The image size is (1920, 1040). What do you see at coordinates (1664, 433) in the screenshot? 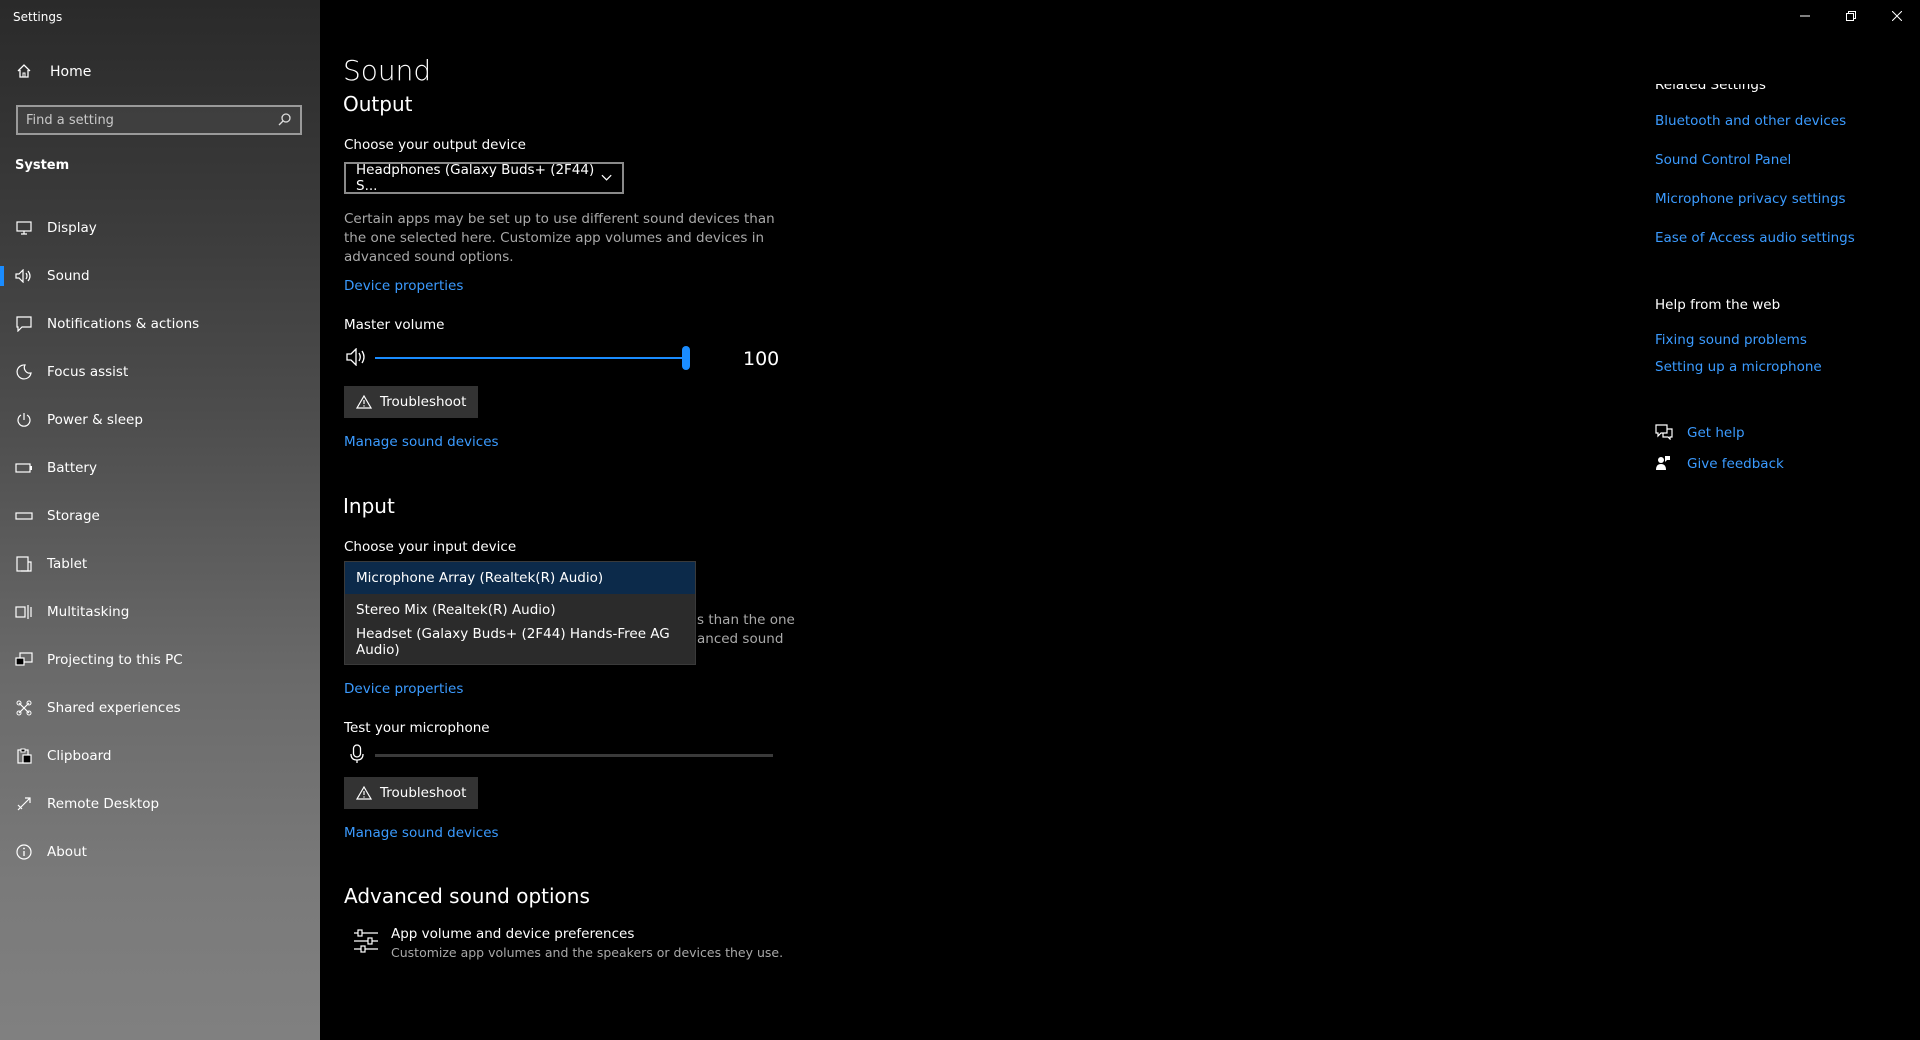
I see `chat-help-icon` at bounding box center [1664, 433].